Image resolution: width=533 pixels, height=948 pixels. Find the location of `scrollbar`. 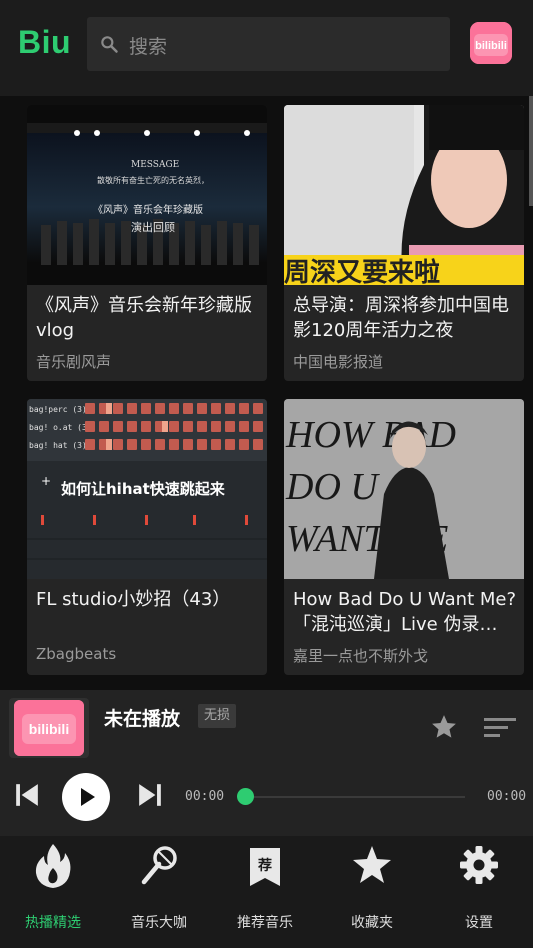

scrollbar is located at coordinates (531, 151).